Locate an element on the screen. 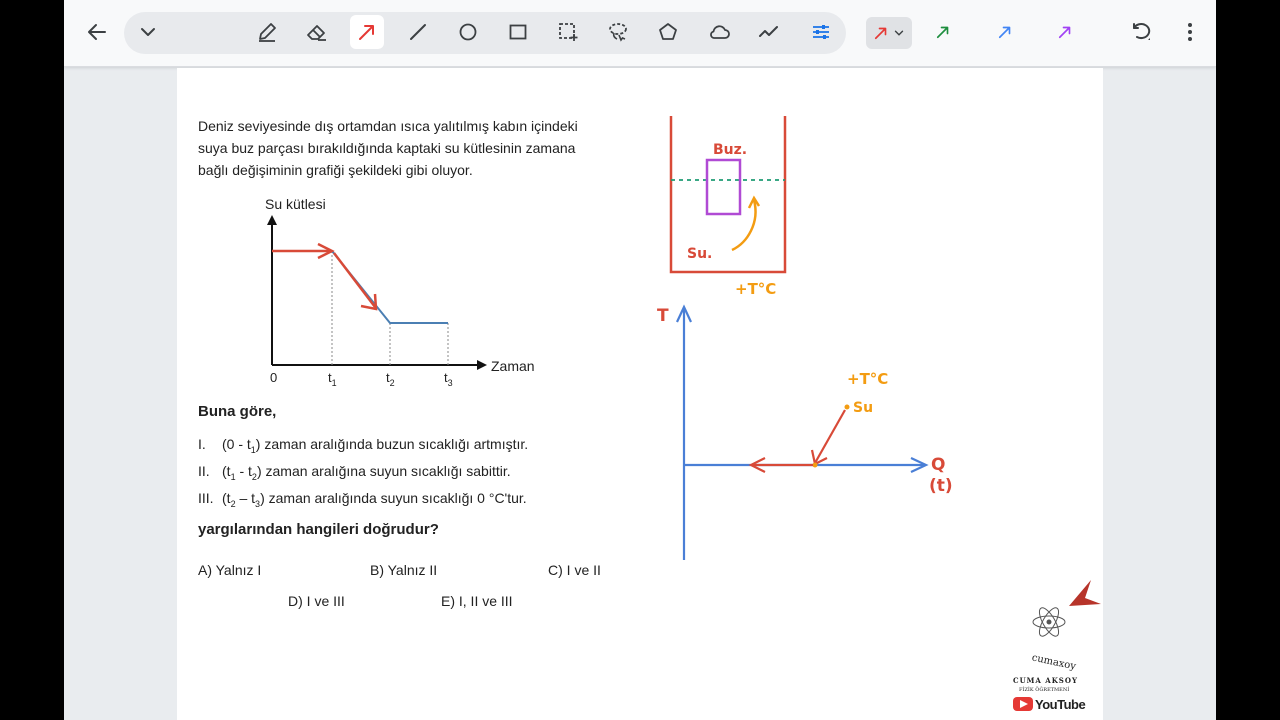 Image resolution: width=1280 pixels, height=720 pixels. toolbar is located at coordinates (640, 33).